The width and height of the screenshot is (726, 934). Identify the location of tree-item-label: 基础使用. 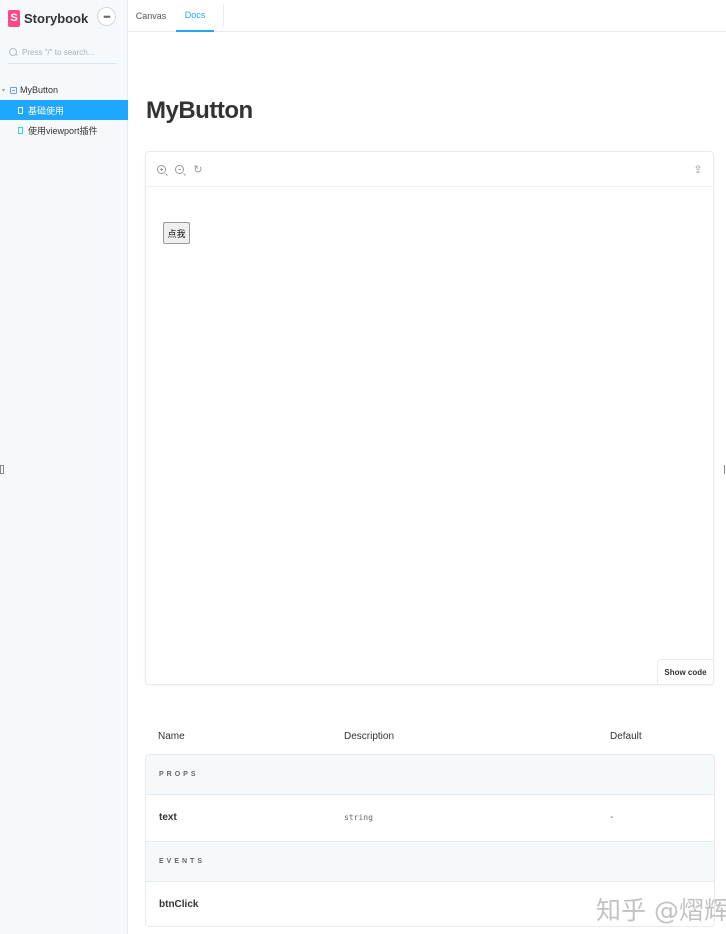
(46, 110).